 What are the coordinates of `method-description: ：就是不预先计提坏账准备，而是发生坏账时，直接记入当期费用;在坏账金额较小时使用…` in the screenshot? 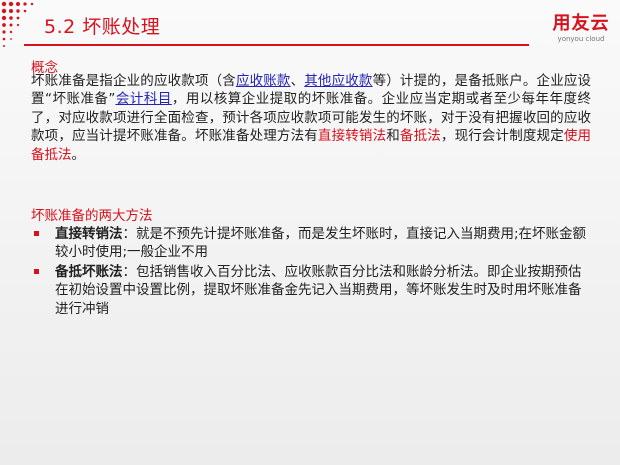 It's located at (321, 243).